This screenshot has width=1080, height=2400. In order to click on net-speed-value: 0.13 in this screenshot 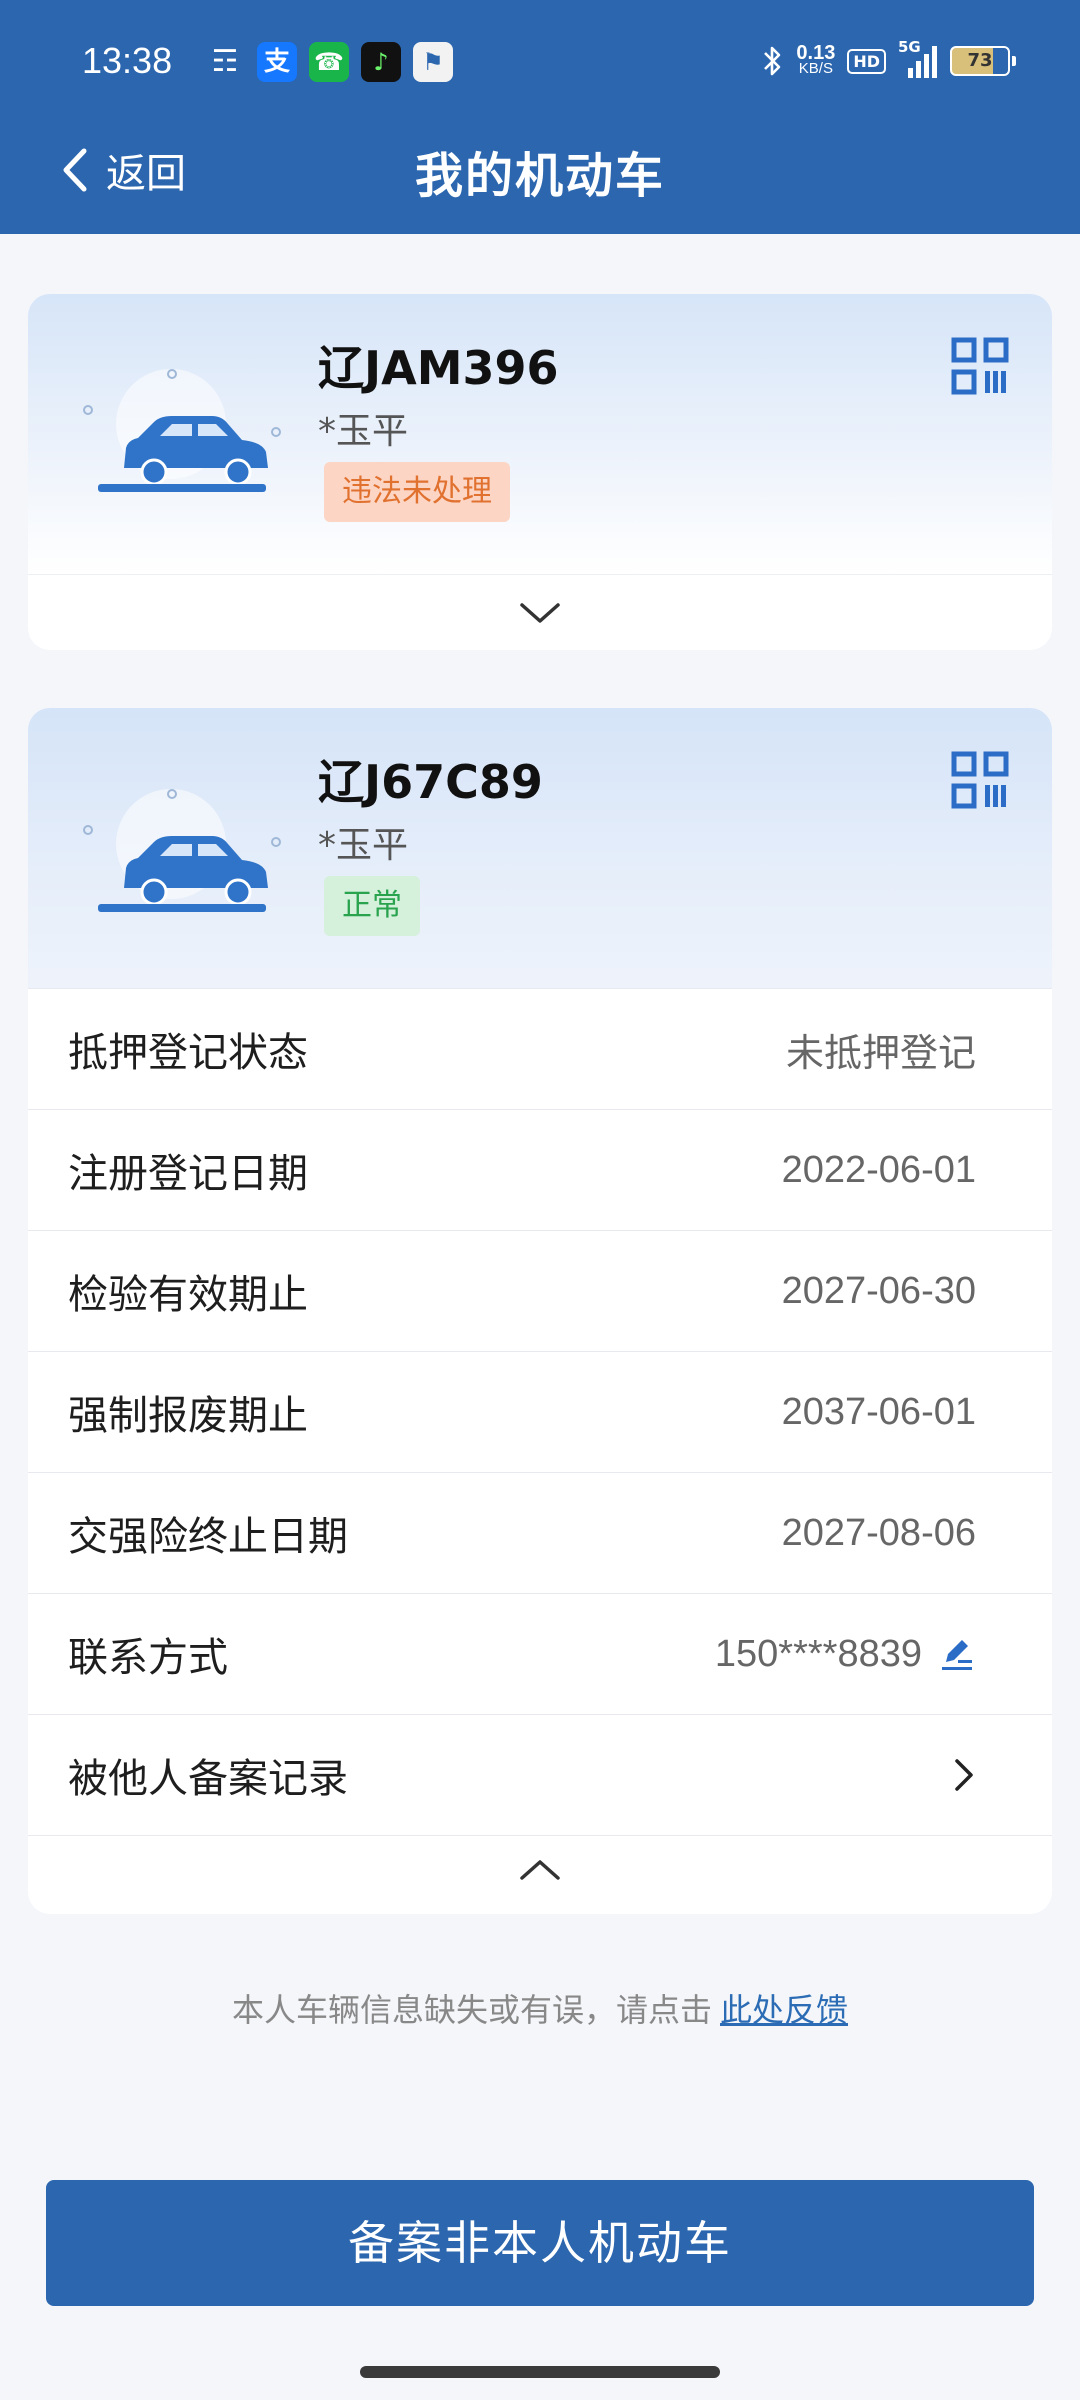, I will do `click(816, 53)`.